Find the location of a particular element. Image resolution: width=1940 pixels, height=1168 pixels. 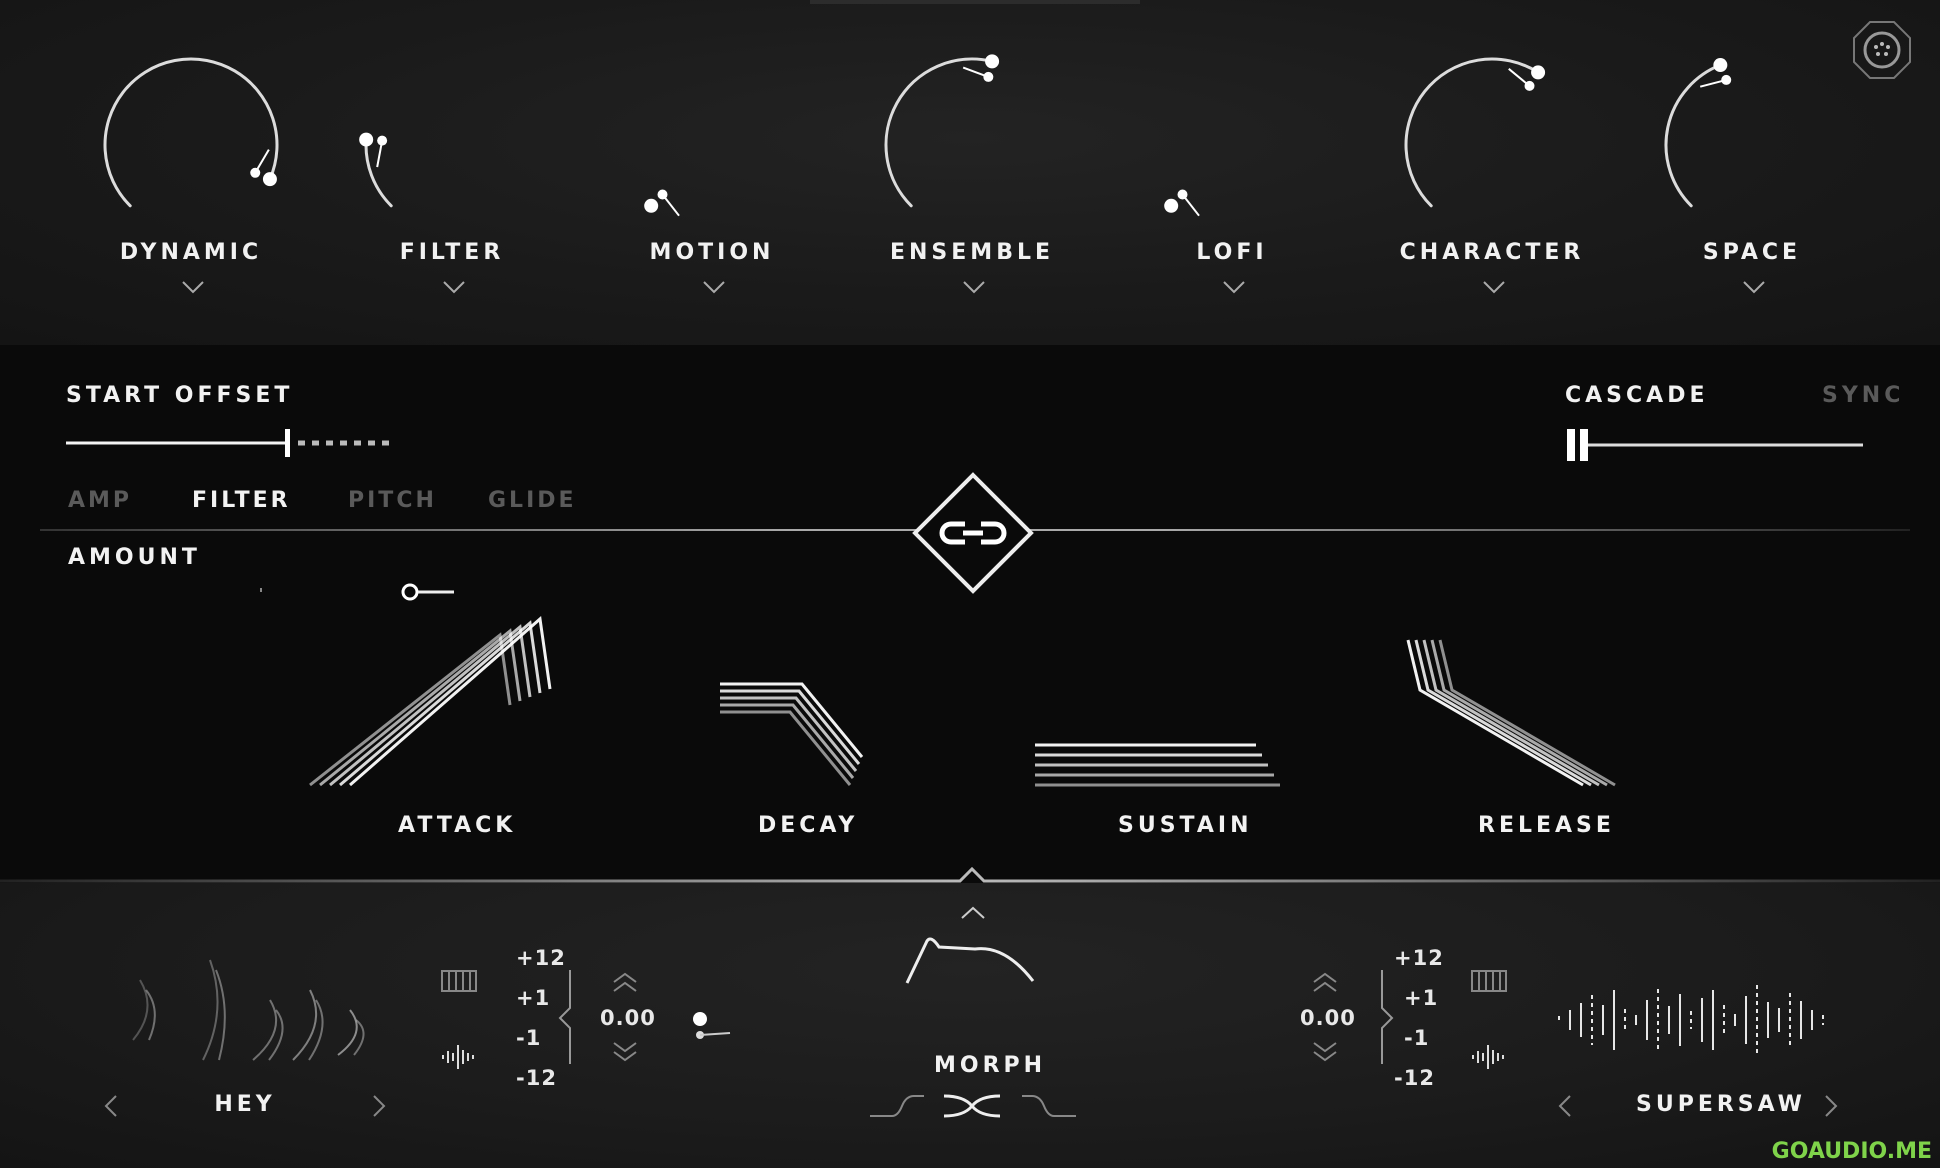

right-pitch-plus-12: +12 is located at coordinates (1419, 958).